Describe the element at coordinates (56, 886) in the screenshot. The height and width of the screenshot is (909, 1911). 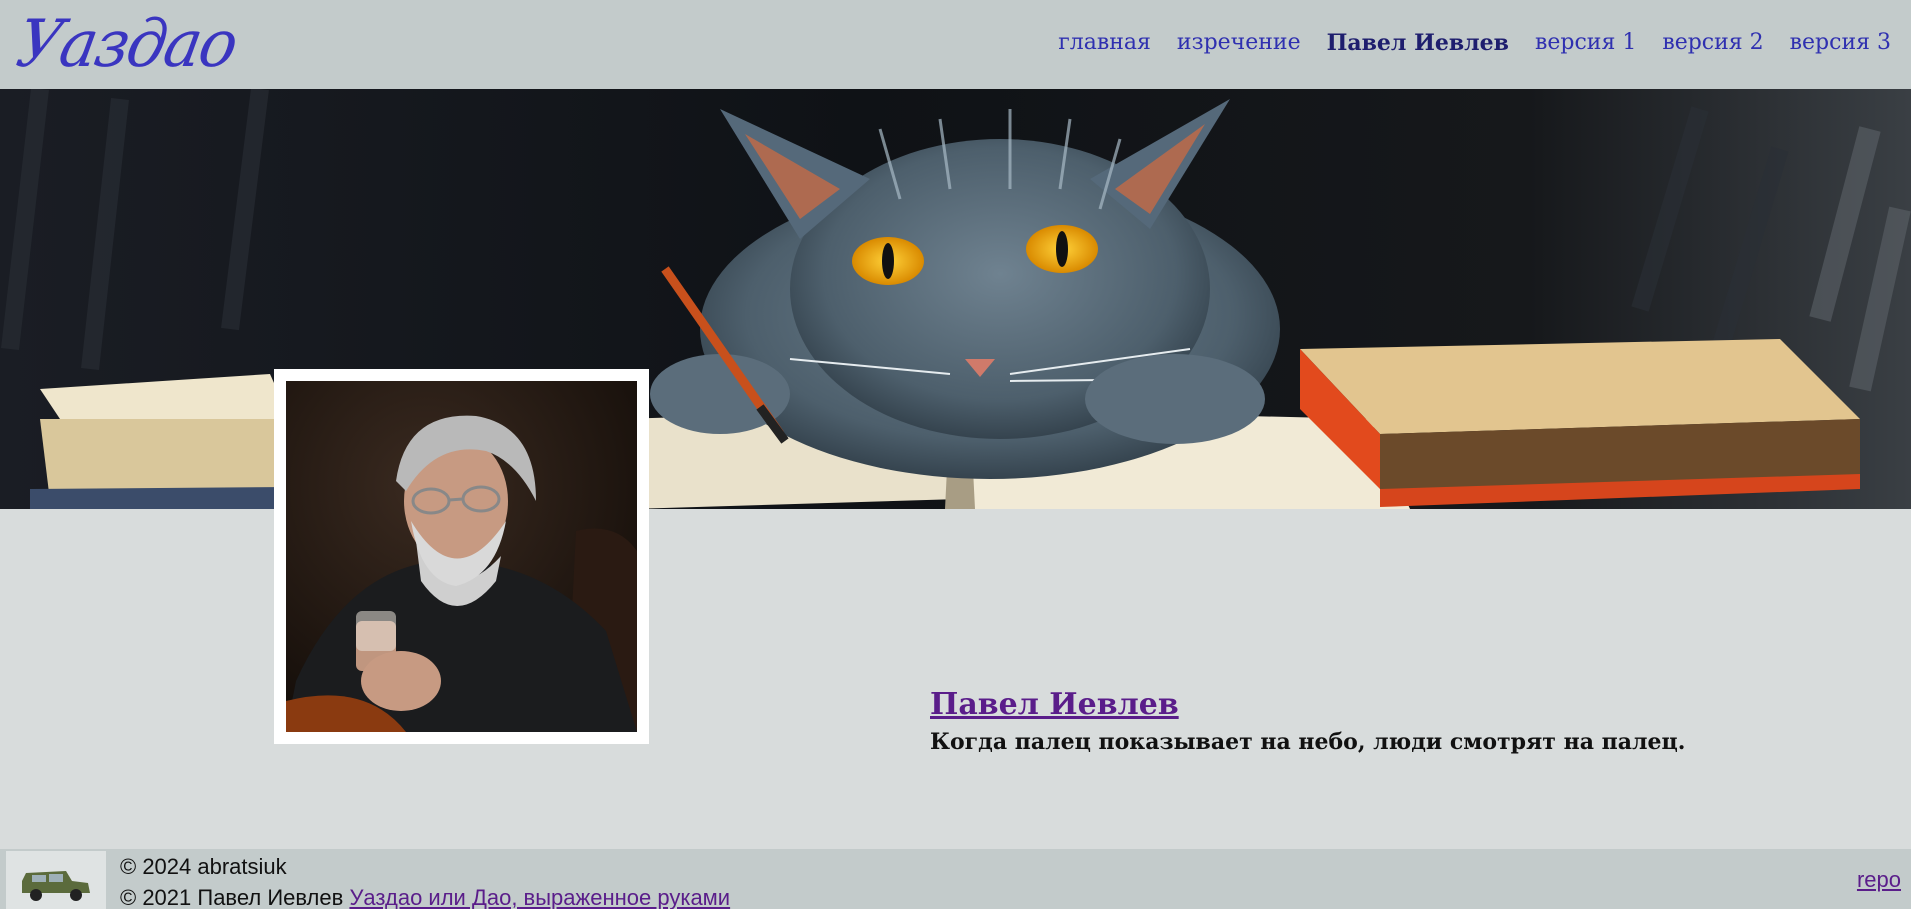
I see `car-icon-image` at that location.